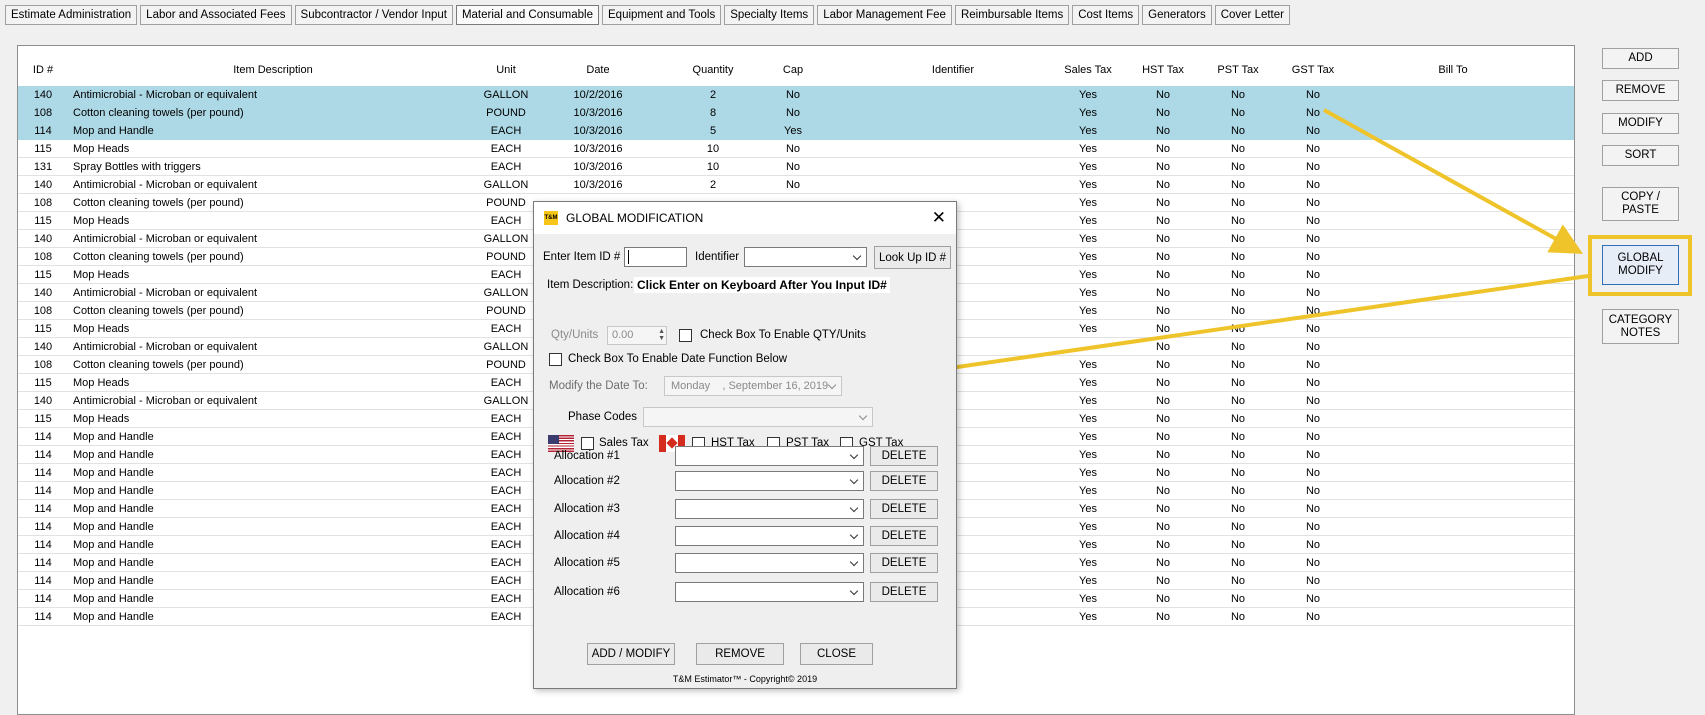  Describe the element at coordinates (745, 679) in the screenshot. I see `dialog-footer: T&M Estimator™ - Copyright© 2019` at that location.